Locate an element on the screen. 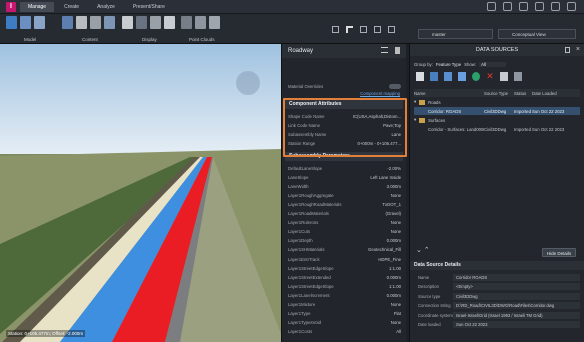 The width and height of the screenshot is (584, 342). col-status: Status is located at coordinates (523, 93).